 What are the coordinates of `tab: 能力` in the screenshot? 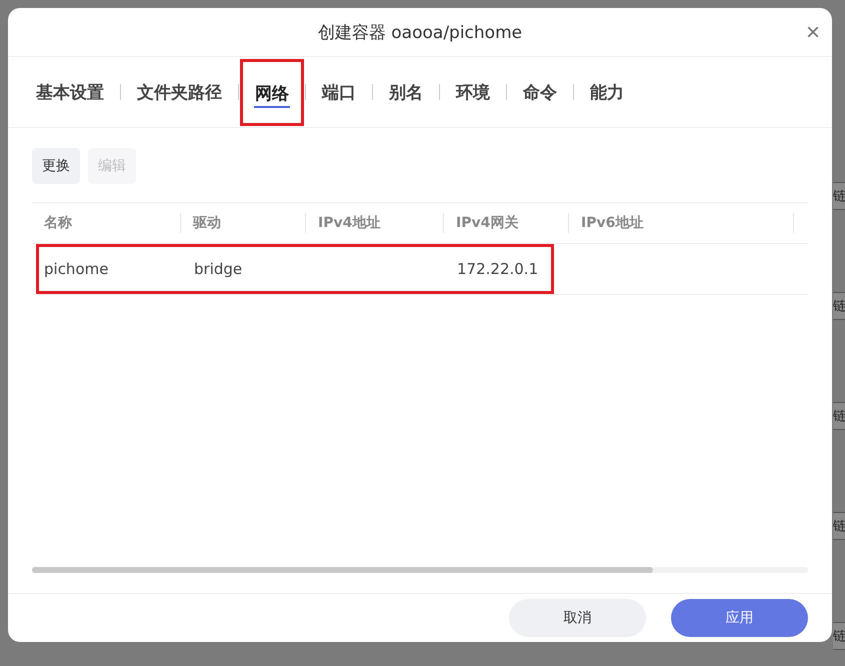 It's located at (607, 92).